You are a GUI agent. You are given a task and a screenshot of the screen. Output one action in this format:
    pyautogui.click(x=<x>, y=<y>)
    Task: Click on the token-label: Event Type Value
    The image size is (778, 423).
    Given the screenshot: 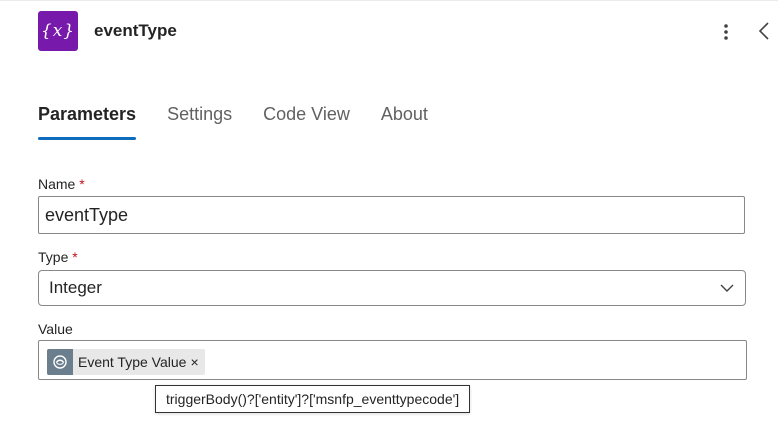 What is the action you would take?
    pyautogui.click(x=132, y=362)
    